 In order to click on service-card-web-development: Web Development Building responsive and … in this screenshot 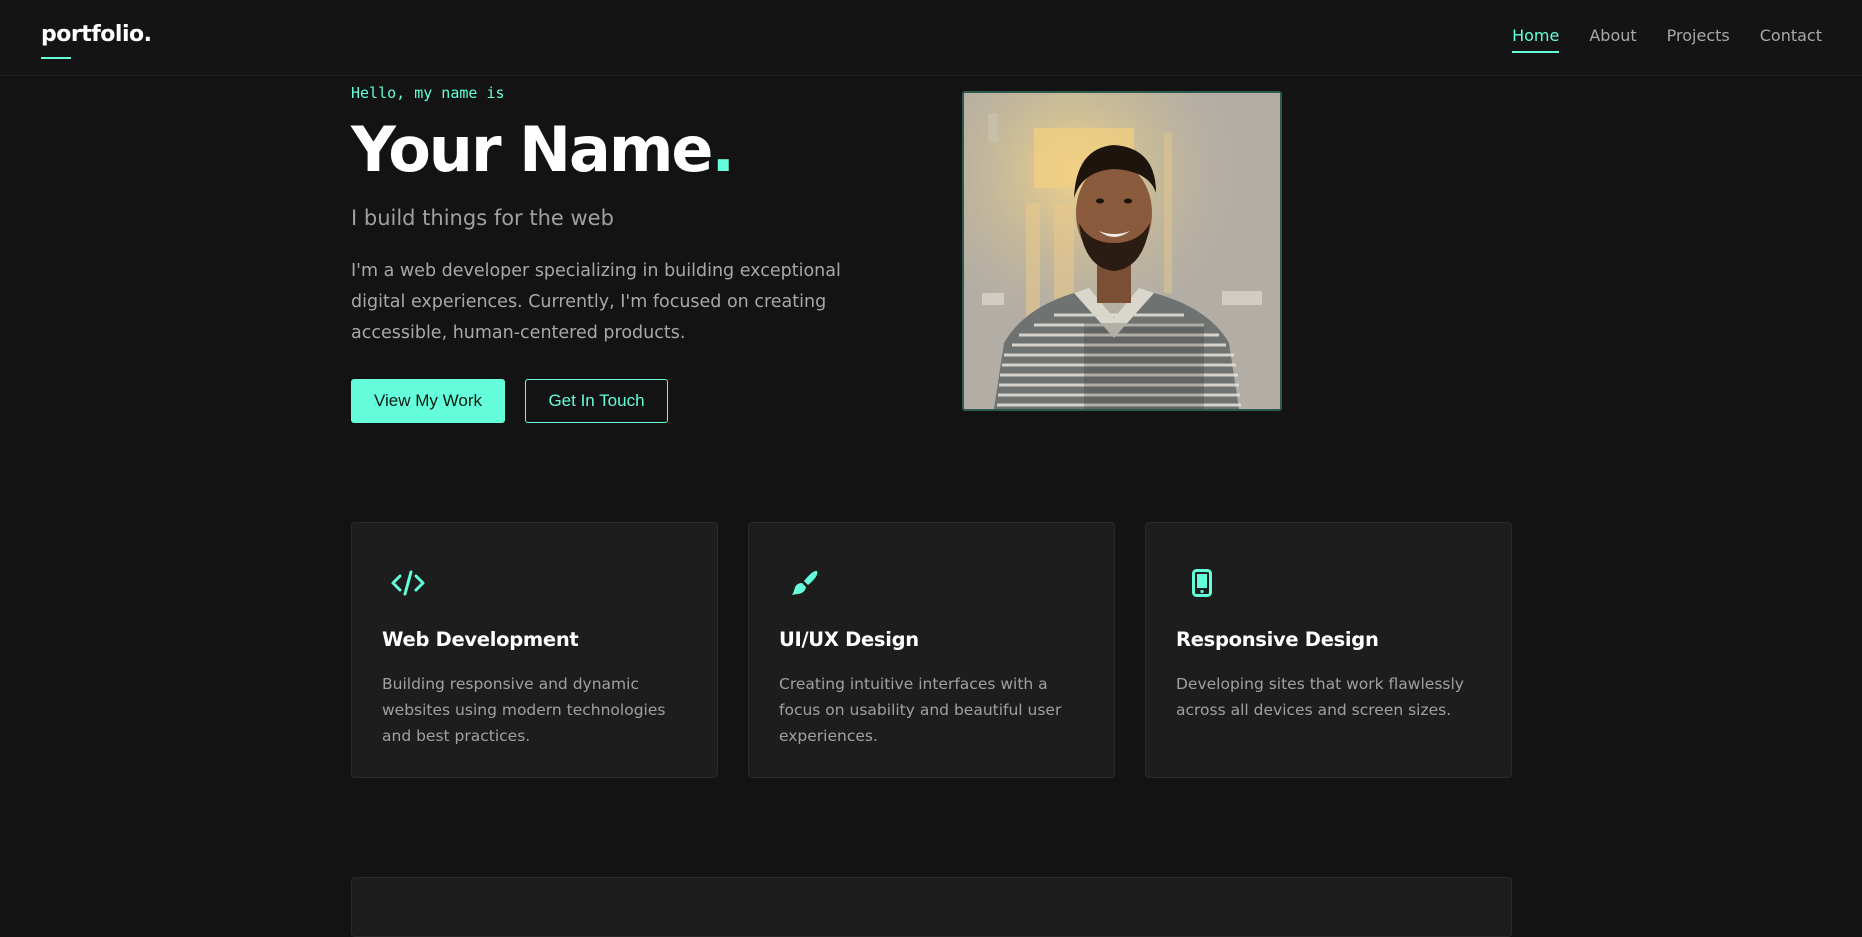, I will do `click(534, 650)`.